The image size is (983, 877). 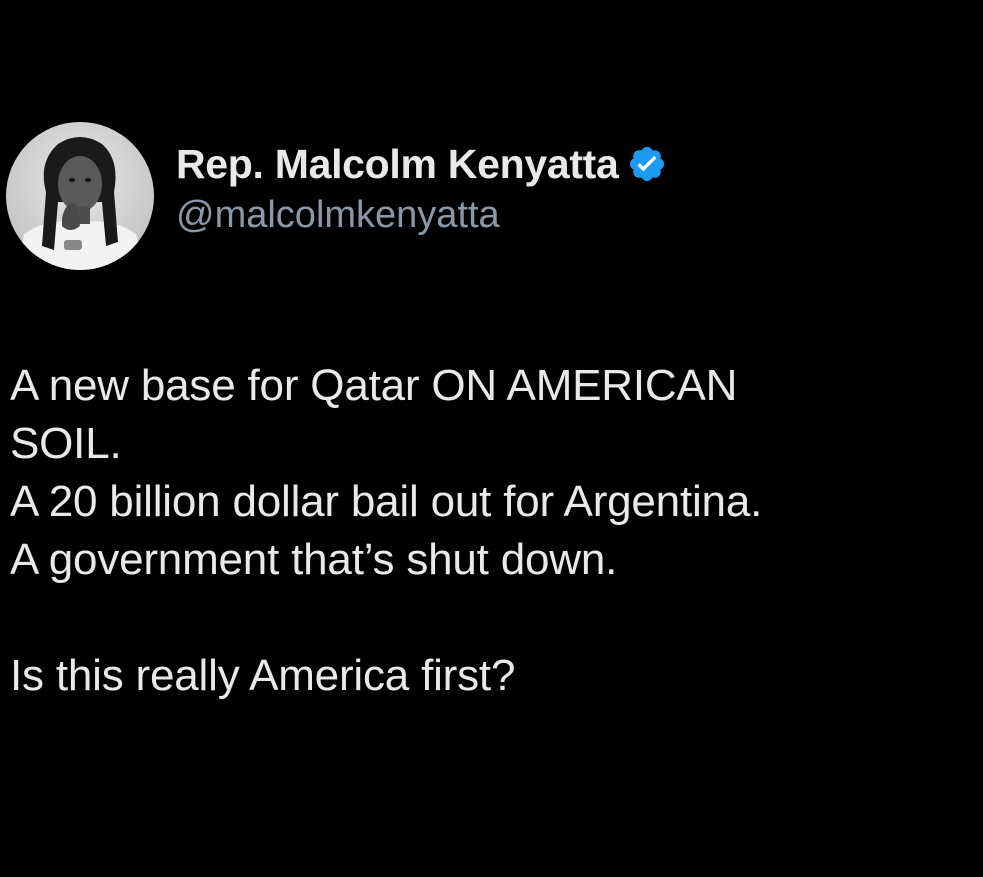 What do you see at coordinates (66, 443) in the screenshot?
I see `tweet-line: SOIL.` at bounding box center [66, 443].